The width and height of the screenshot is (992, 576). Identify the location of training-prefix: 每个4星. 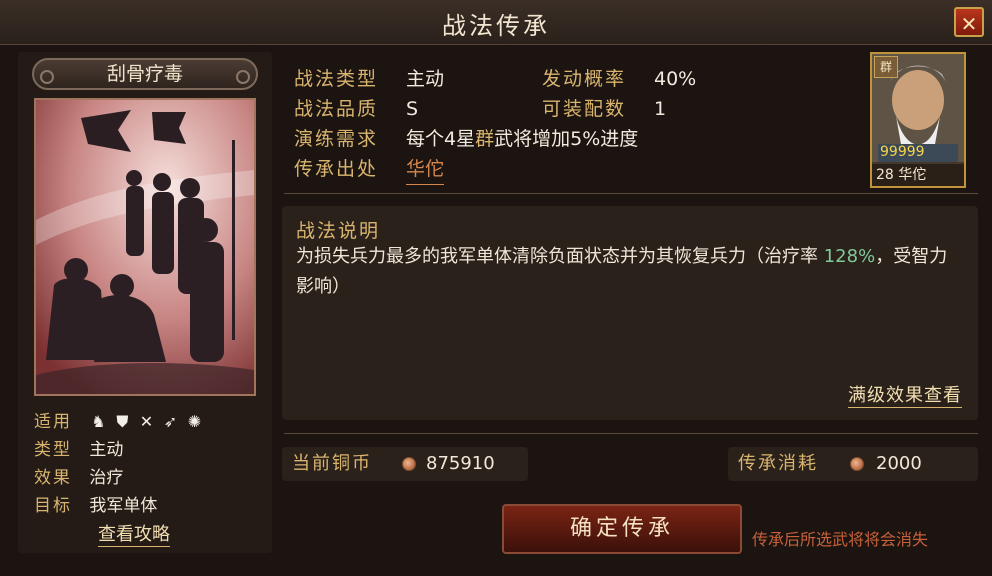
(441, 139).